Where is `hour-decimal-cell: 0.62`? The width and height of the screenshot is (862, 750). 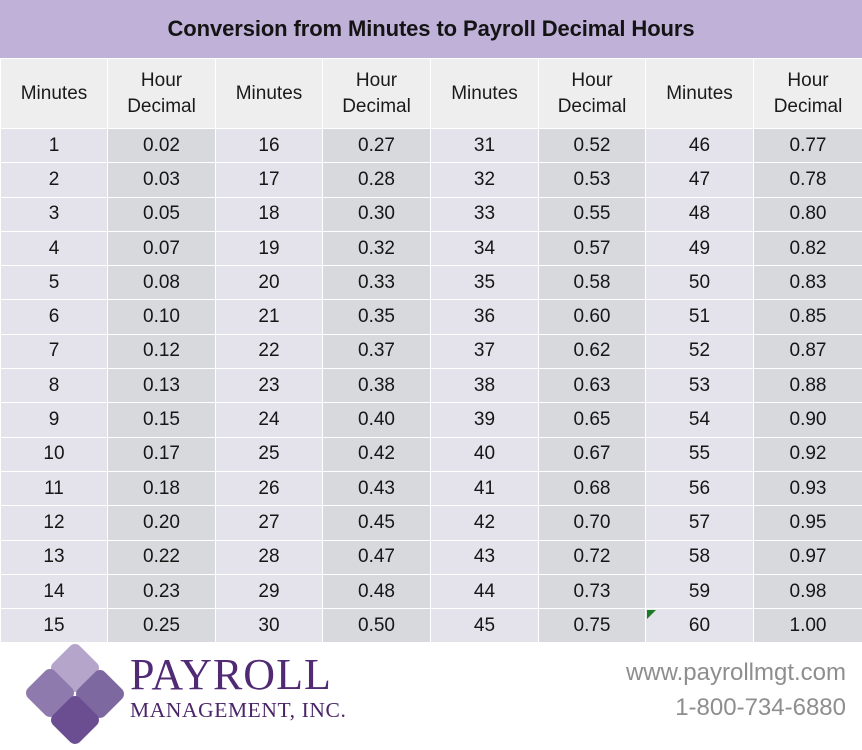
hour-decimal-cell: 0.62 is located at coordinates (592, 351).